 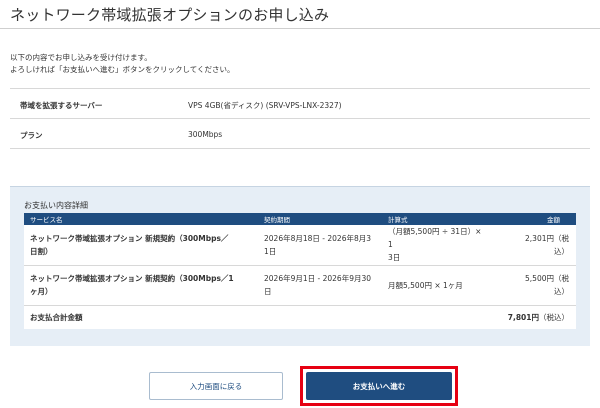 What do you see at coordinates (141, 219) in the screenshot?
I see `column-header-service: サービス名` at bounding box center [141, 219].